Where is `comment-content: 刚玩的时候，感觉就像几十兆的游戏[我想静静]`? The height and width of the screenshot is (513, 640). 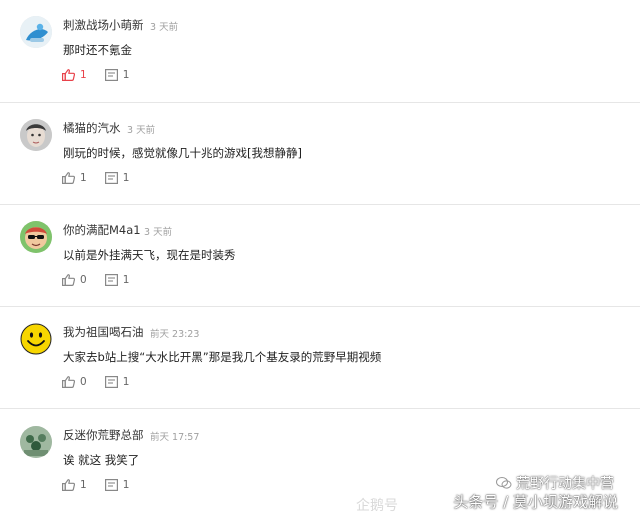
comment-content: 刚玩的时候，感觉就像几十兆的游戏[我想静静] is located at coordinates (182, 153).